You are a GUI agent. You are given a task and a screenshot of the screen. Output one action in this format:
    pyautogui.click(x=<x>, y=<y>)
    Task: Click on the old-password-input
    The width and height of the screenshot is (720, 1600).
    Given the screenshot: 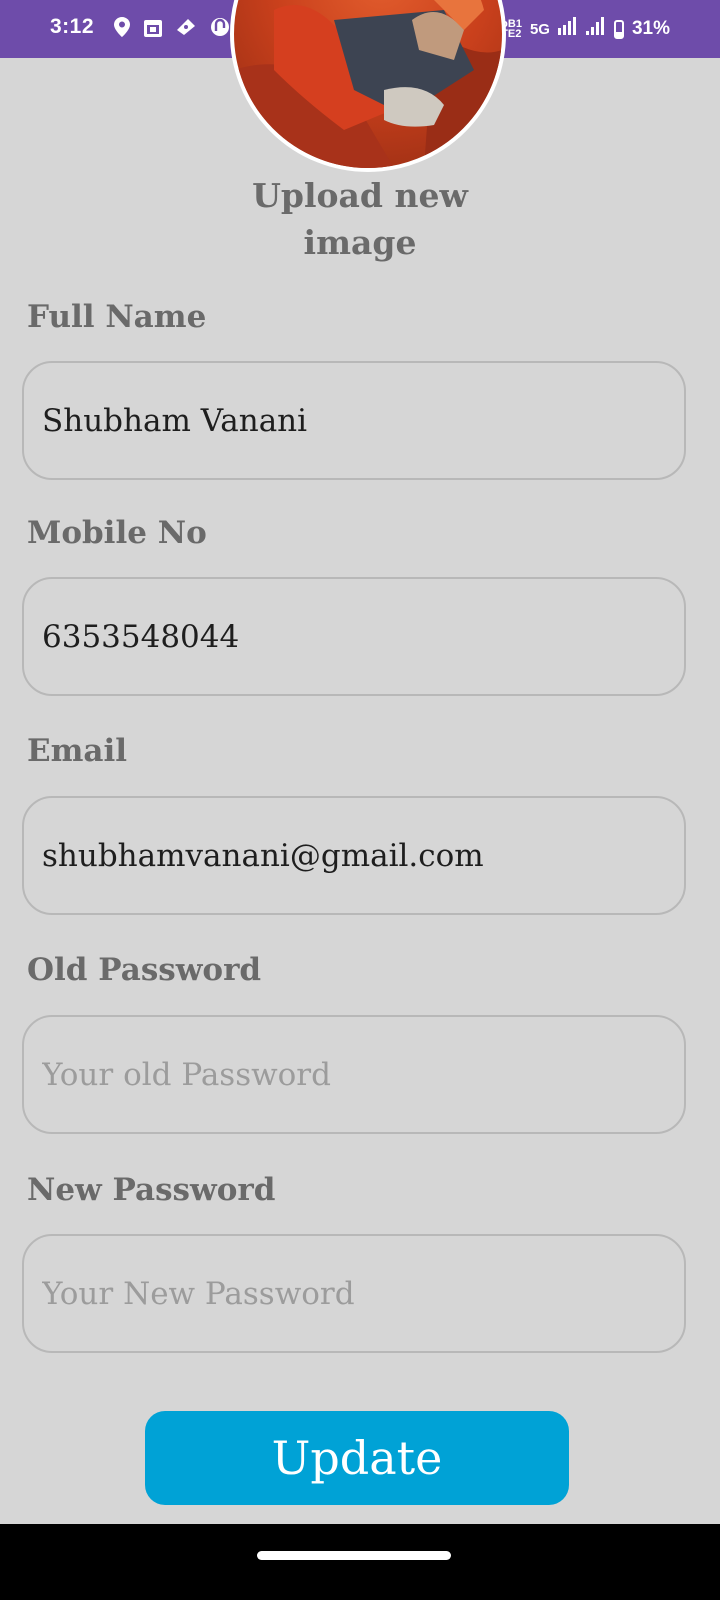 What is the action you would take?
    pyautogui.click(x=352, y=1074)
    